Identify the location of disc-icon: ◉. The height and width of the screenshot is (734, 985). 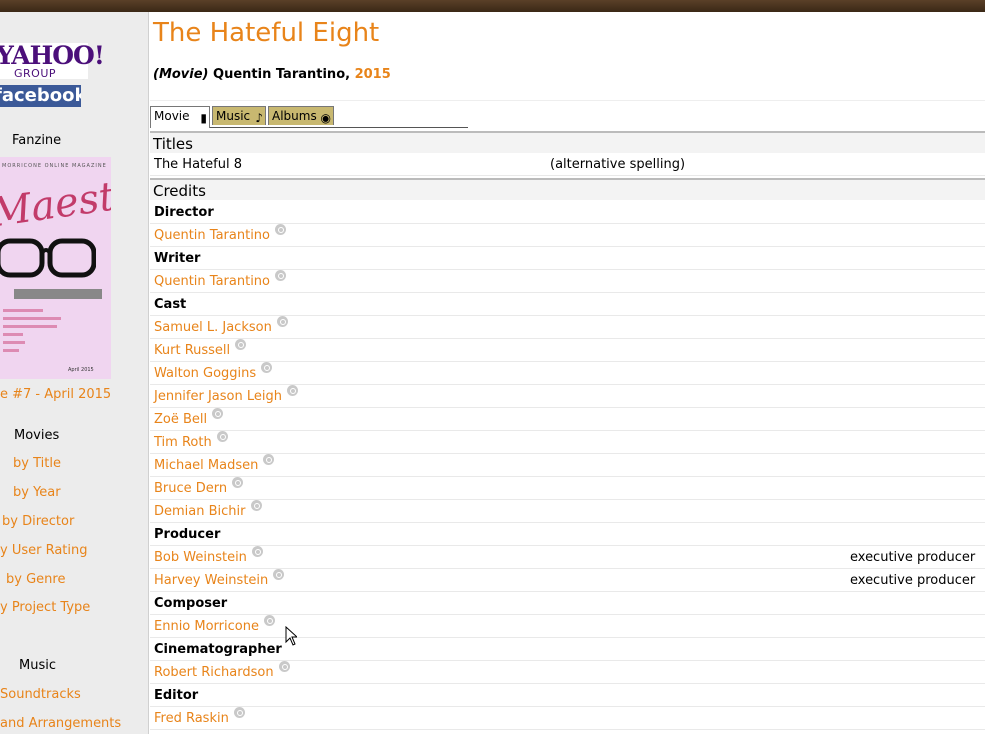
(325, 118).